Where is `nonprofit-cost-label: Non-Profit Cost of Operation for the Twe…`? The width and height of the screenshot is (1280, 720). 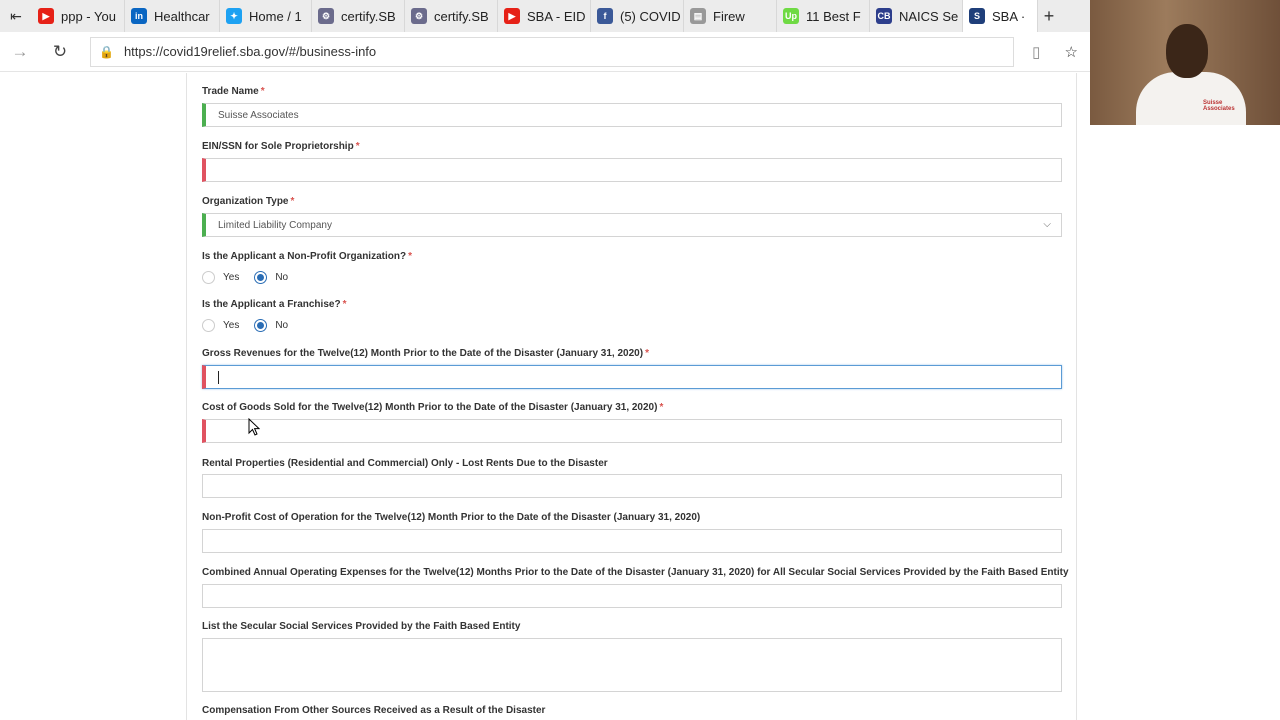
nonprofit-cost-label: Non-Profit Cost of Operation for the Twe… is located at coordinates (451, 517).